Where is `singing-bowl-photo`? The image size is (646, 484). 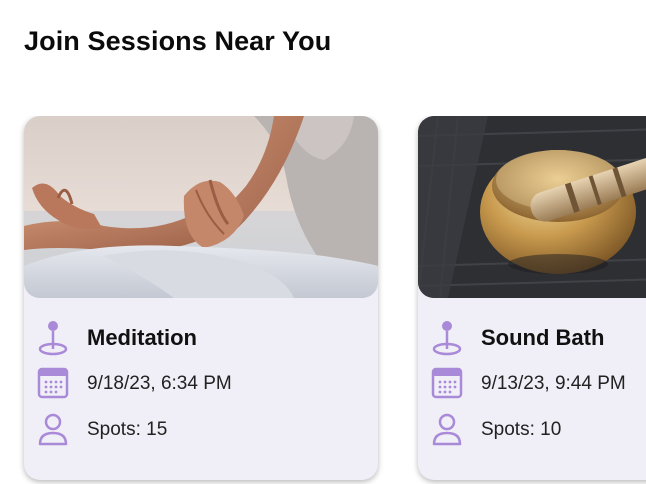 singing-bowl-photo is located at coordinates (532, 207).